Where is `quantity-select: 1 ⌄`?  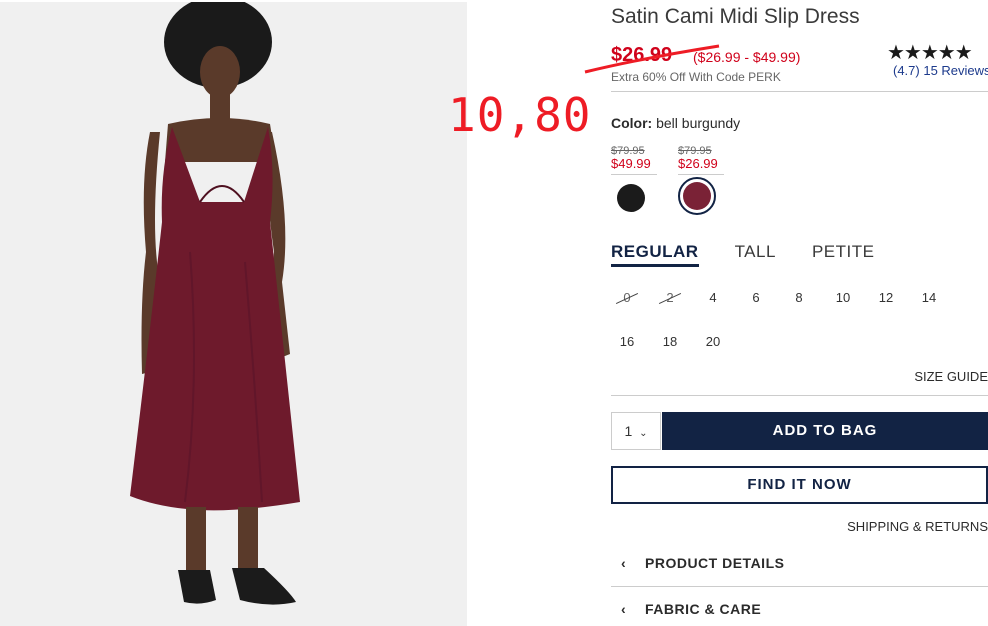
quantity-select: 1 ⌄ is located at coordinates (636, 431).